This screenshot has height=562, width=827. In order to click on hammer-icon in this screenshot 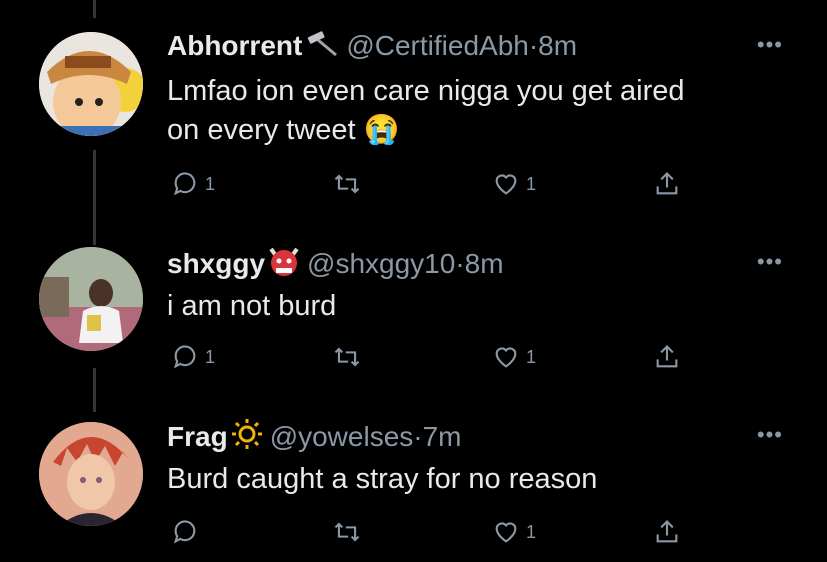, I will do `click(322, 48)`.